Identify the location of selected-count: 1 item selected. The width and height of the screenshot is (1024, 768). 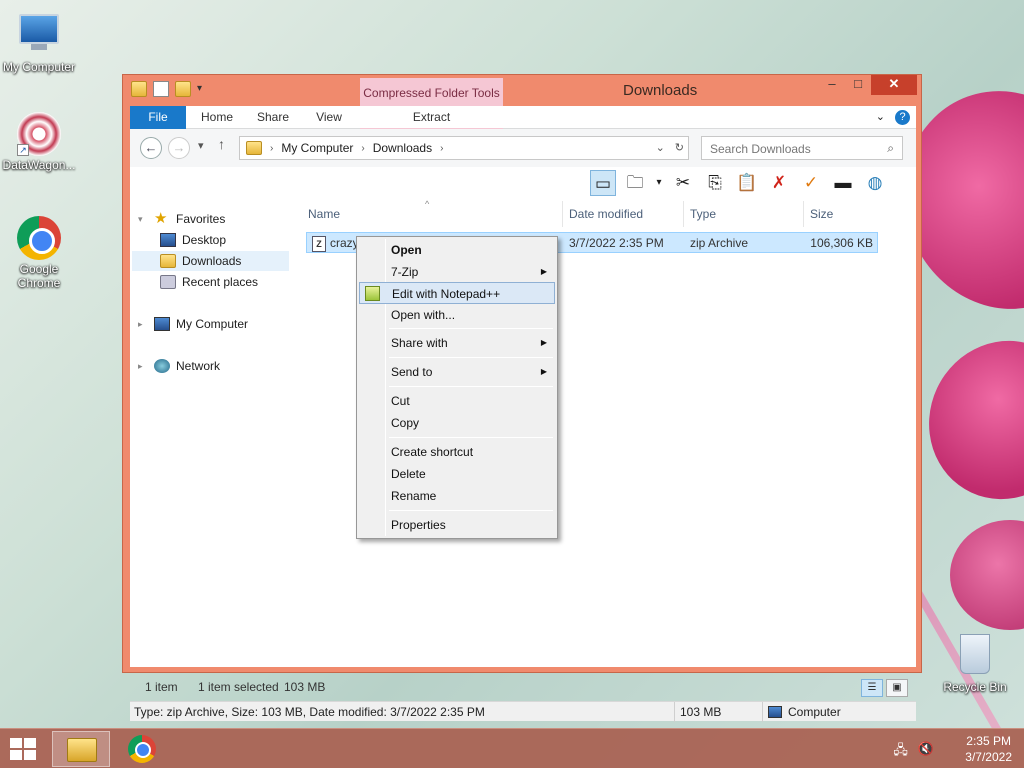
(238, 687).